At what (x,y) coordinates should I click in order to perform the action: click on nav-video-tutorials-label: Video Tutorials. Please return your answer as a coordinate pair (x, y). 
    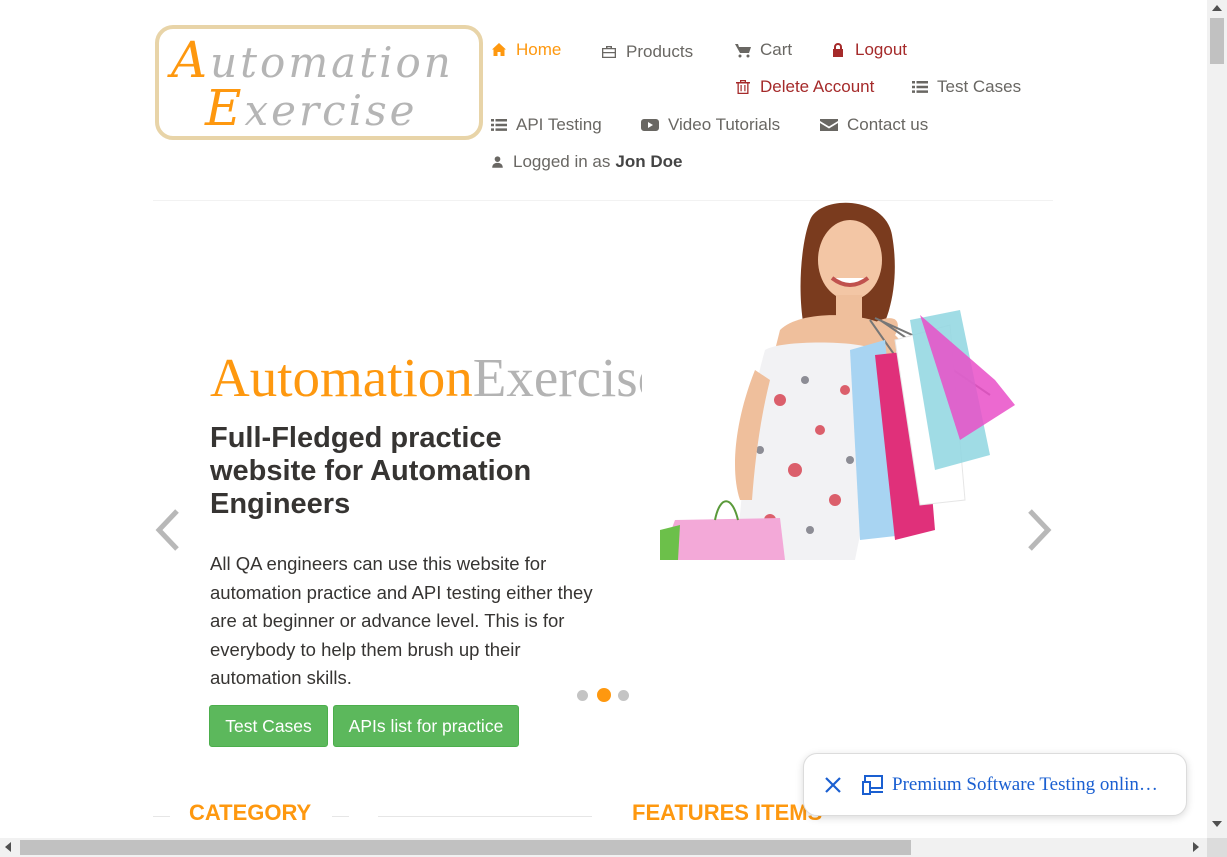
    Looking at the image, I should click on (724, 124).